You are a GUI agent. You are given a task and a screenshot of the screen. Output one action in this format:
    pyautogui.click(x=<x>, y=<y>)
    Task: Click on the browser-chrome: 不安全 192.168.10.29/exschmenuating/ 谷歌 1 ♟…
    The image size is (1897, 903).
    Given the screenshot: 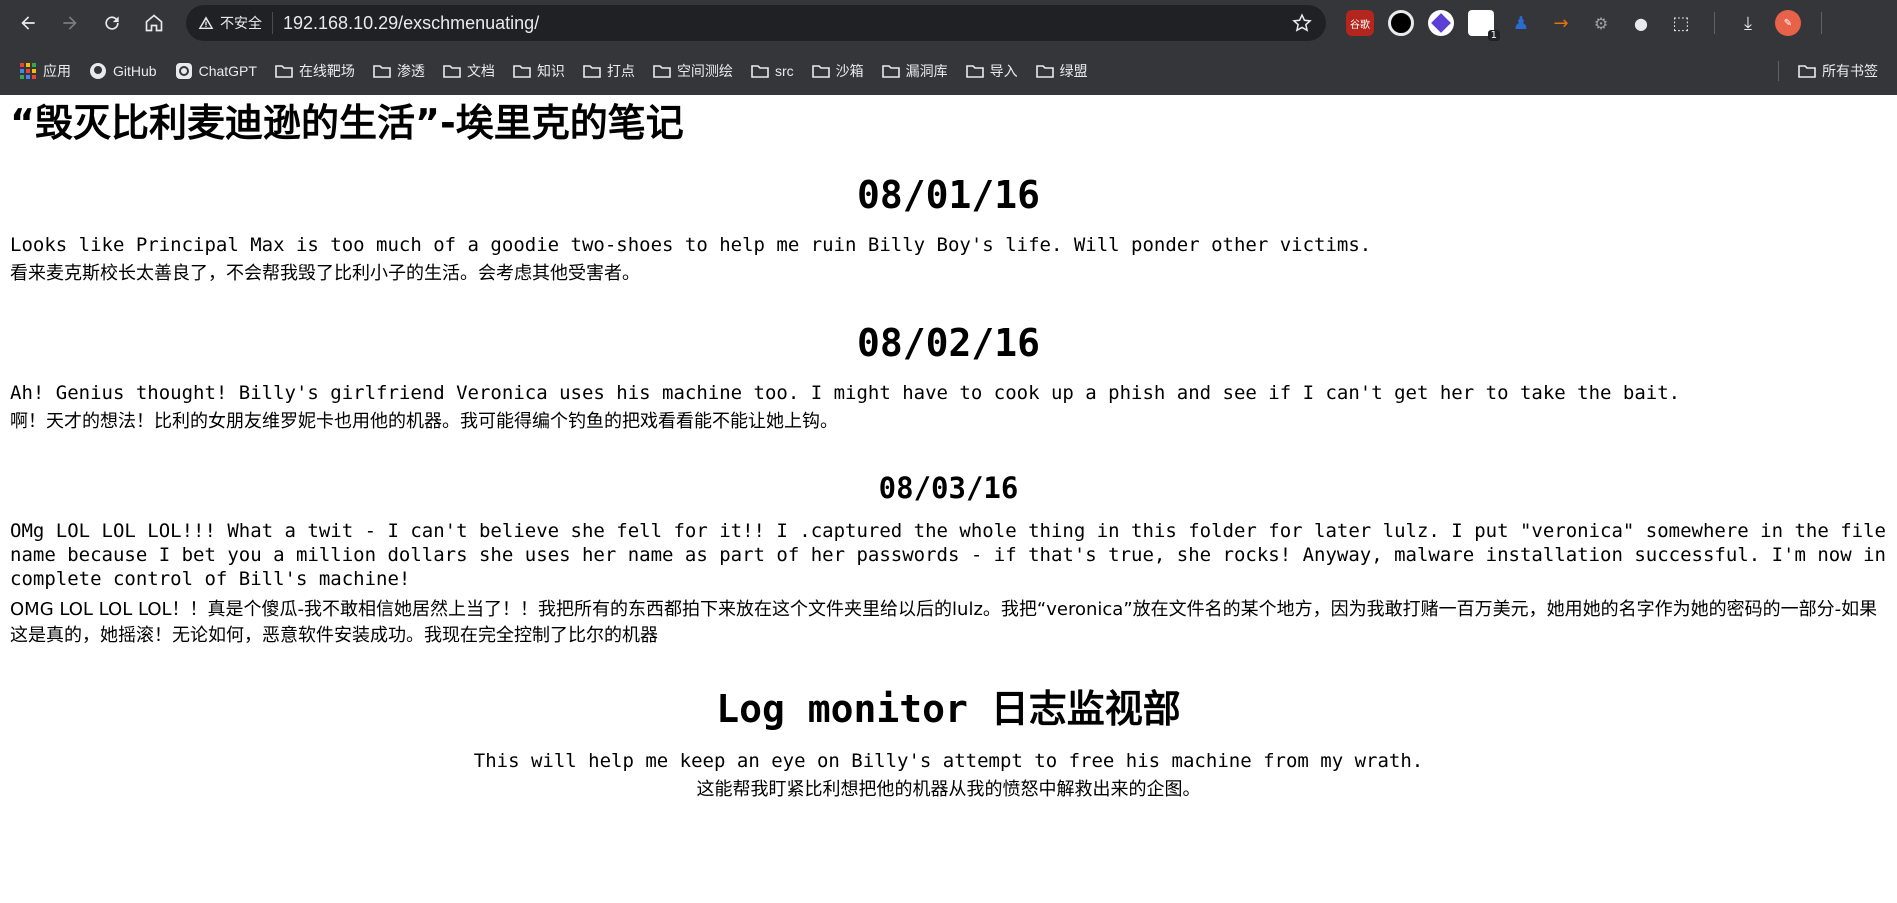 What is the action you would take?
    pyautogui.click(x=948, y=47)
    